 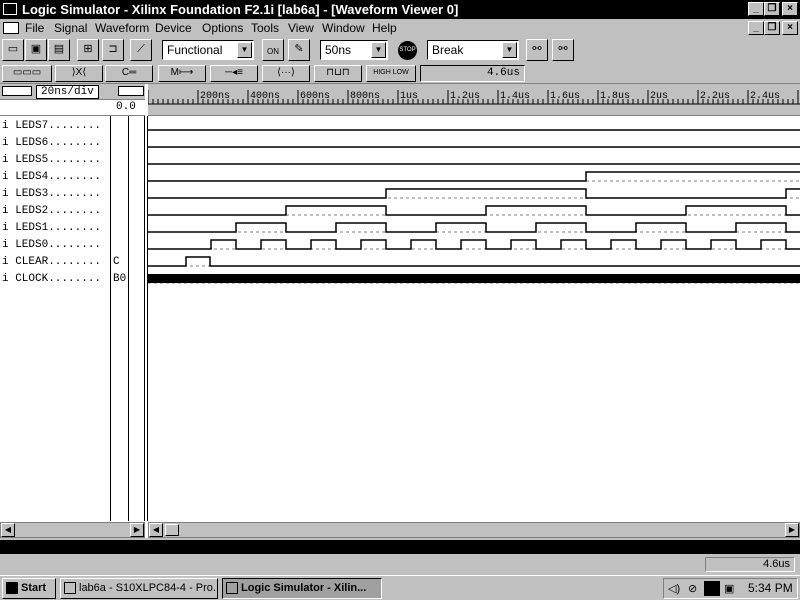 What do you see at coordinates (474, 193) in the screenshot?
I see `waveform-leds3` at bounding box center [474, 193].